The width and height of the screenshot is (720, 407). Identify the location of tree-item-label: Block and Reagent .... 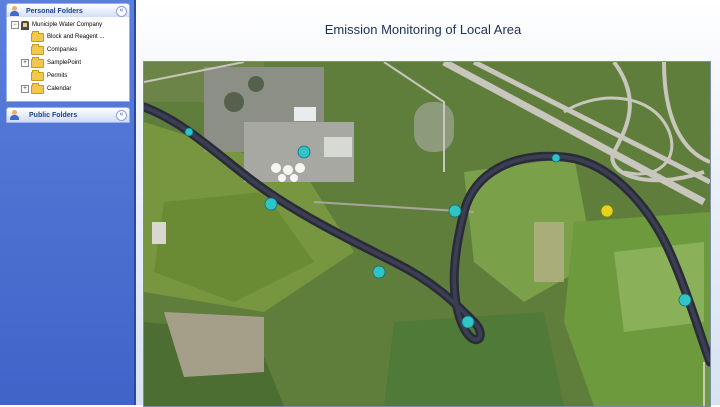
(76, 37).